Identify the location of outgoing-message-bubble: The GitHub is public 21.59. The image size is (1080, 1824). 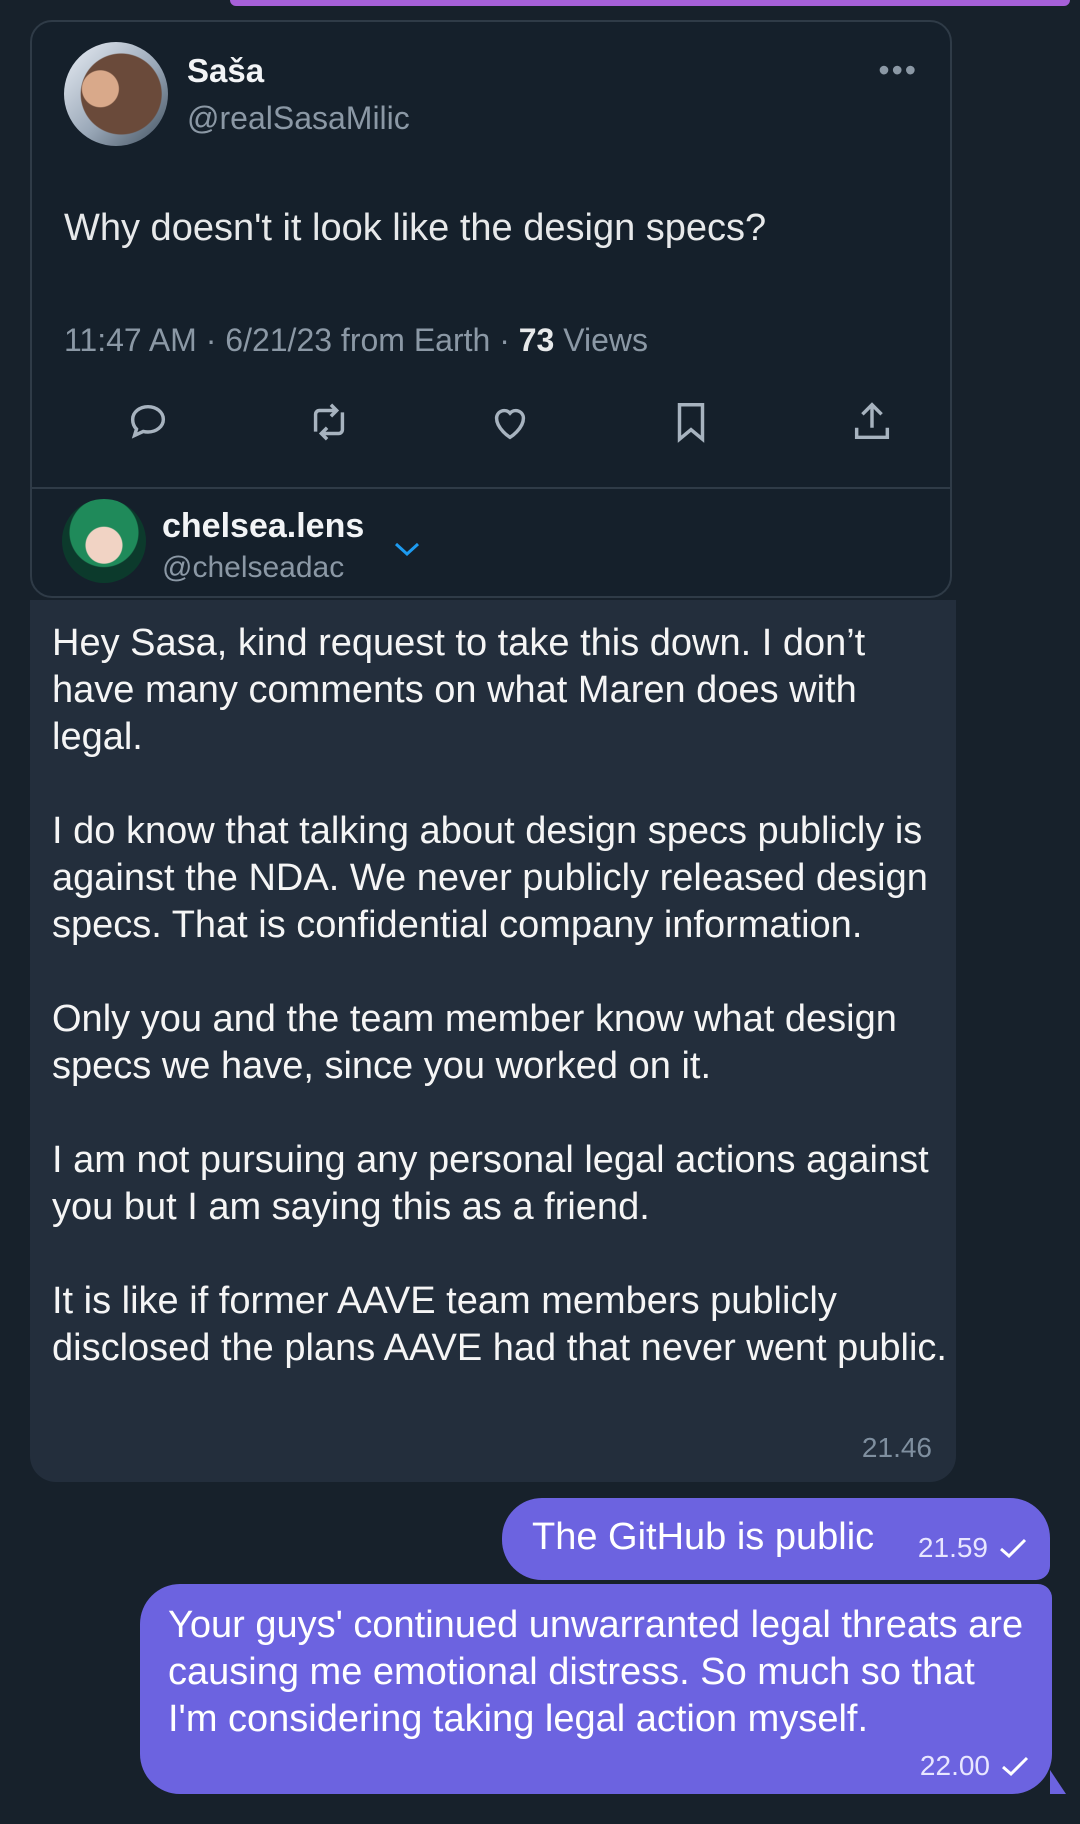
(776, 1539).